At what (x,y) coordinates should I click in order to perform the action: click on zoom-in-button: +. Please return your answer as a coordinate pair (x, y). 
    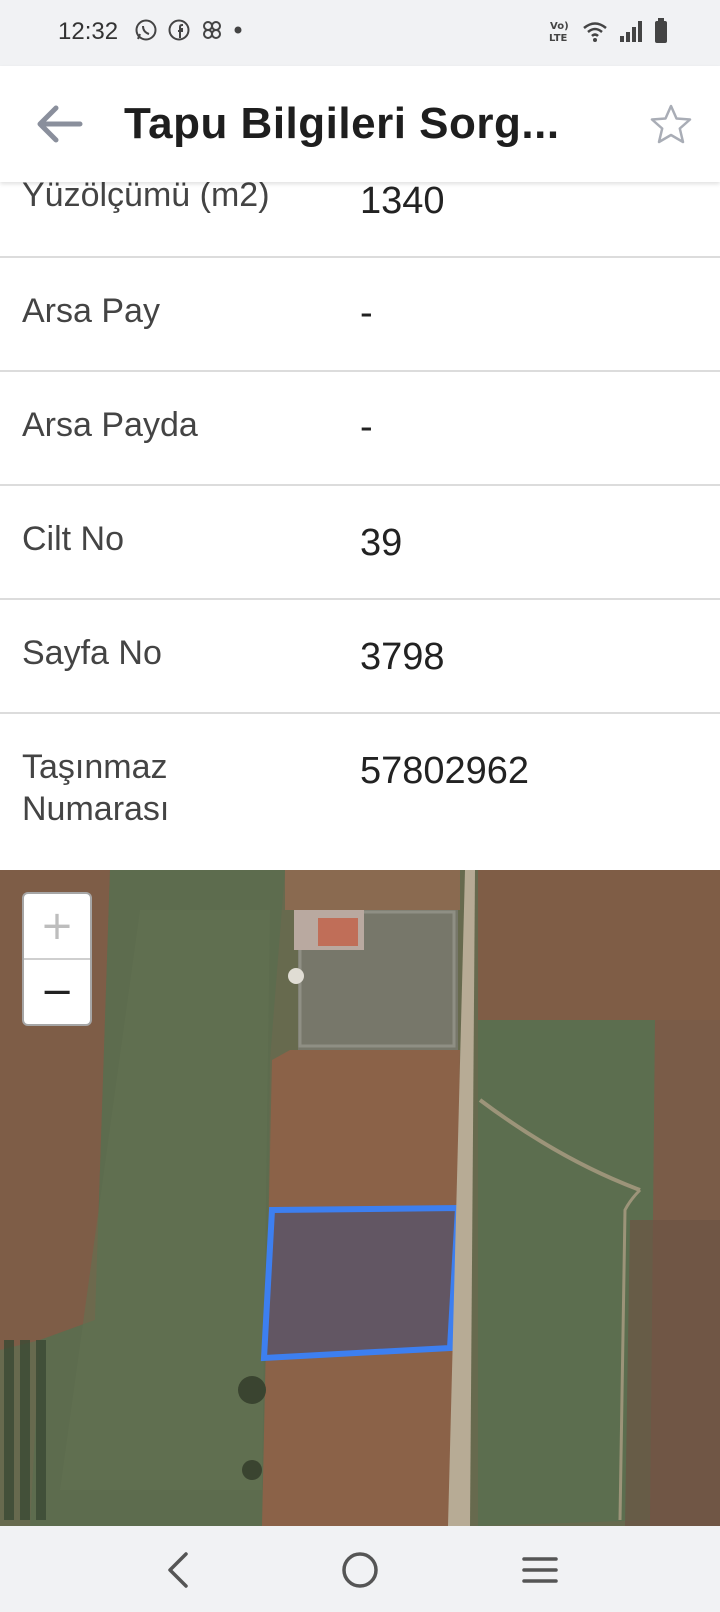
    Looking at the image, I should click on (57, 927).